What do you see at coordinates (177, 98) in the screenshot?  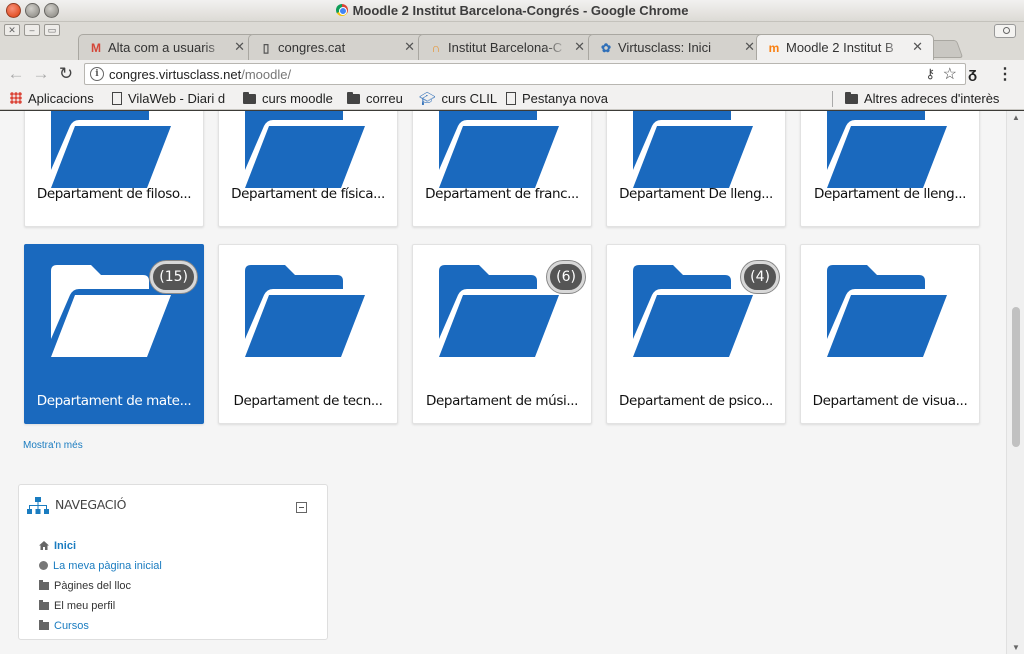 I see `bookmark-label: VilaWeb - Diari d` at bounding box center [177, 98].